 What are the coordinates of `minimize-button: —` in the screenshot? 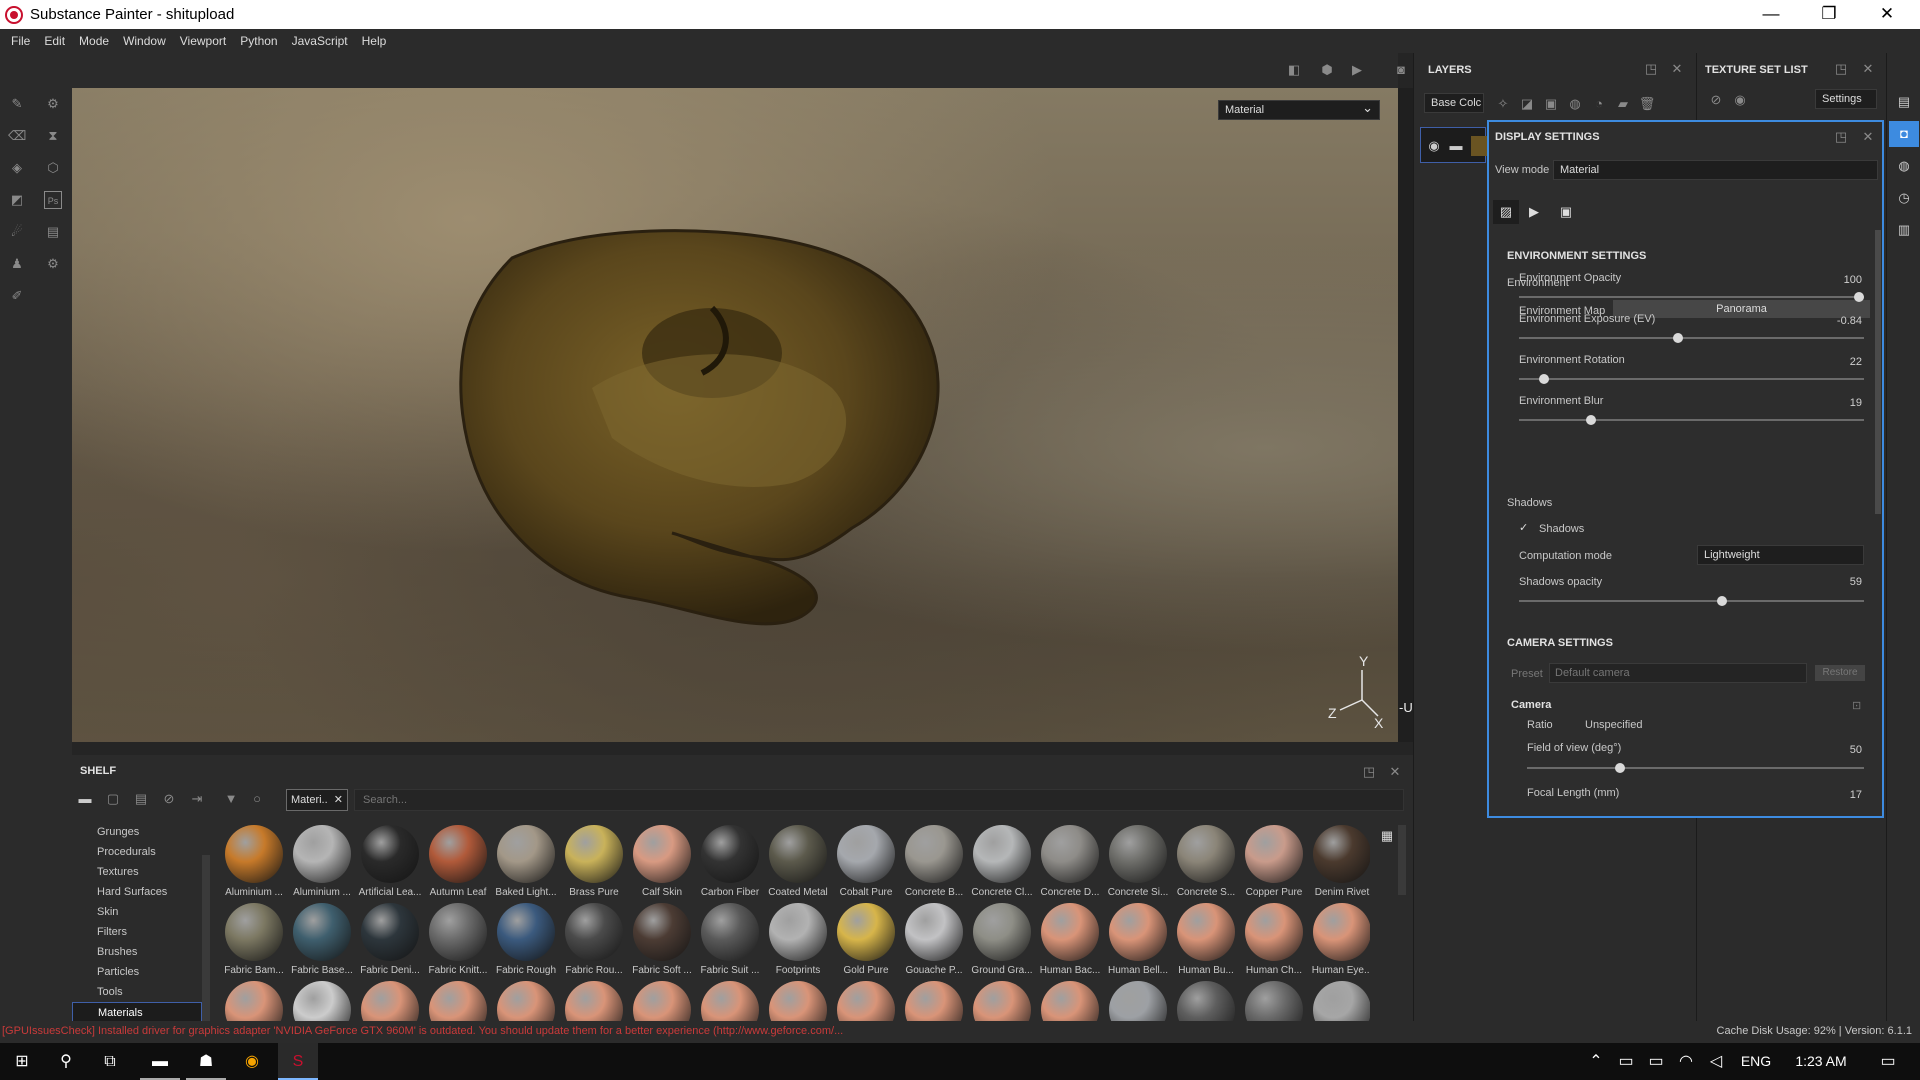 It's located at (1771, 14).